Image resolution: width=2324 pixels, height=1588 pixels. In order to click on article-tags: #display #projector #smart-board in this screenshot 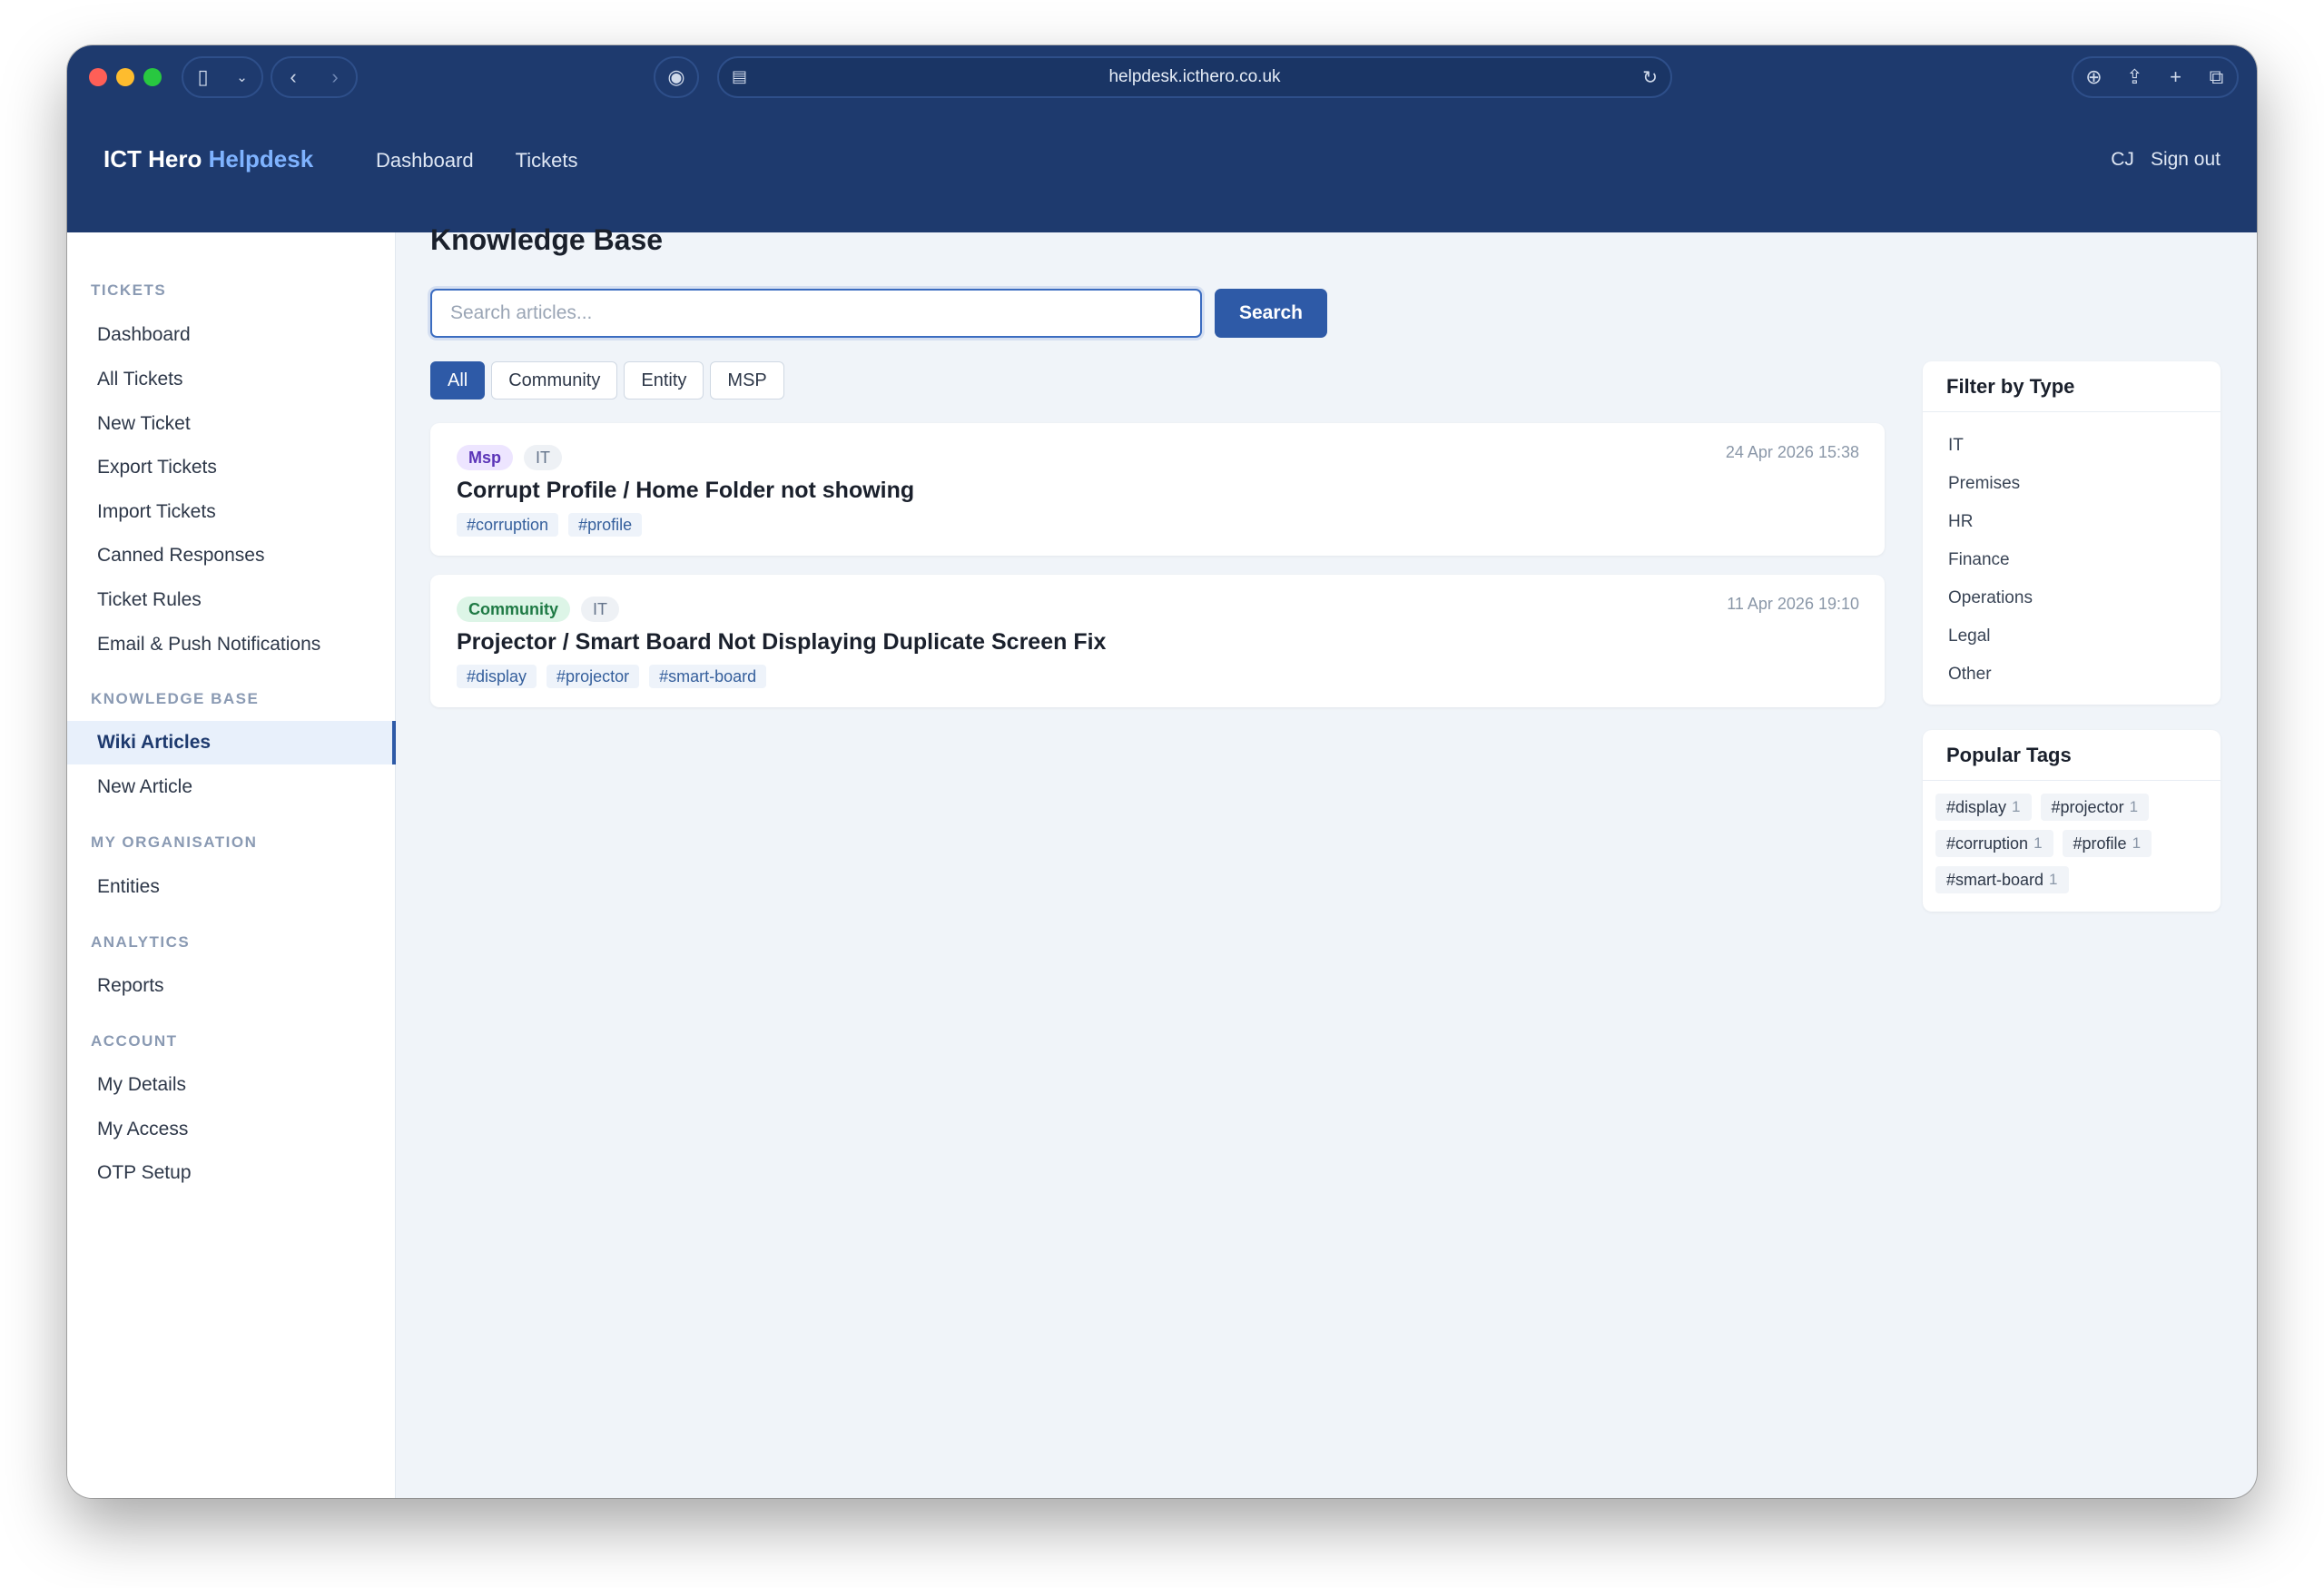, I will do `click(612, 676)`.